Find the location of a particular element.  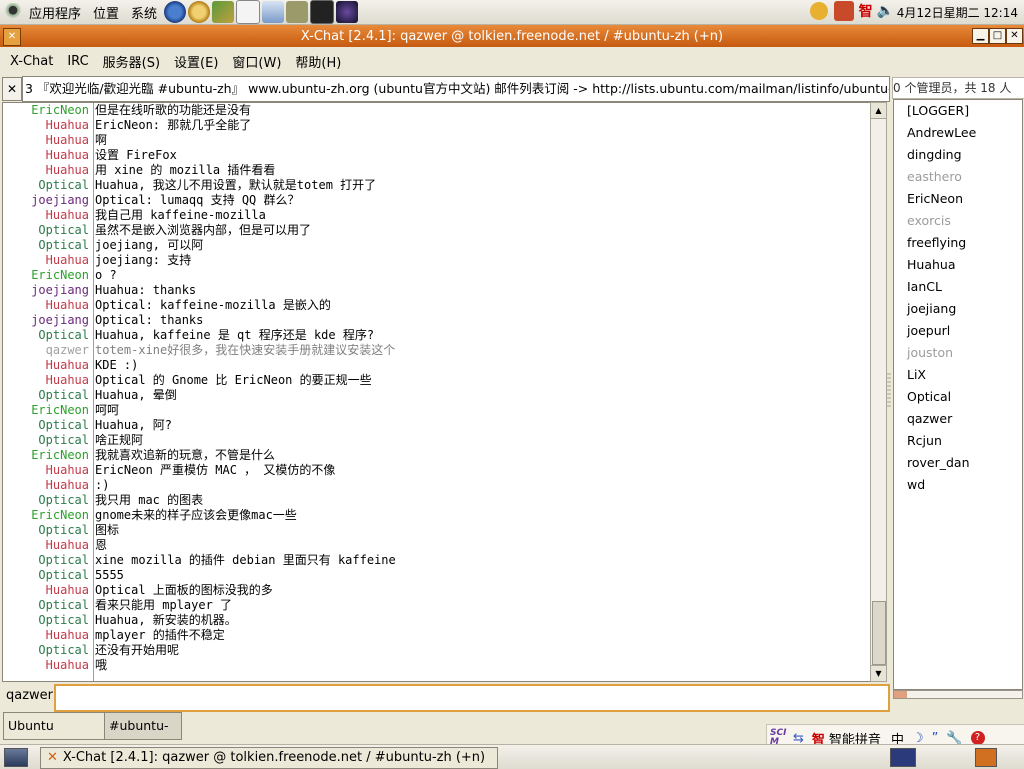

user-list-item: IanCL is located at coordinates (958, 287).